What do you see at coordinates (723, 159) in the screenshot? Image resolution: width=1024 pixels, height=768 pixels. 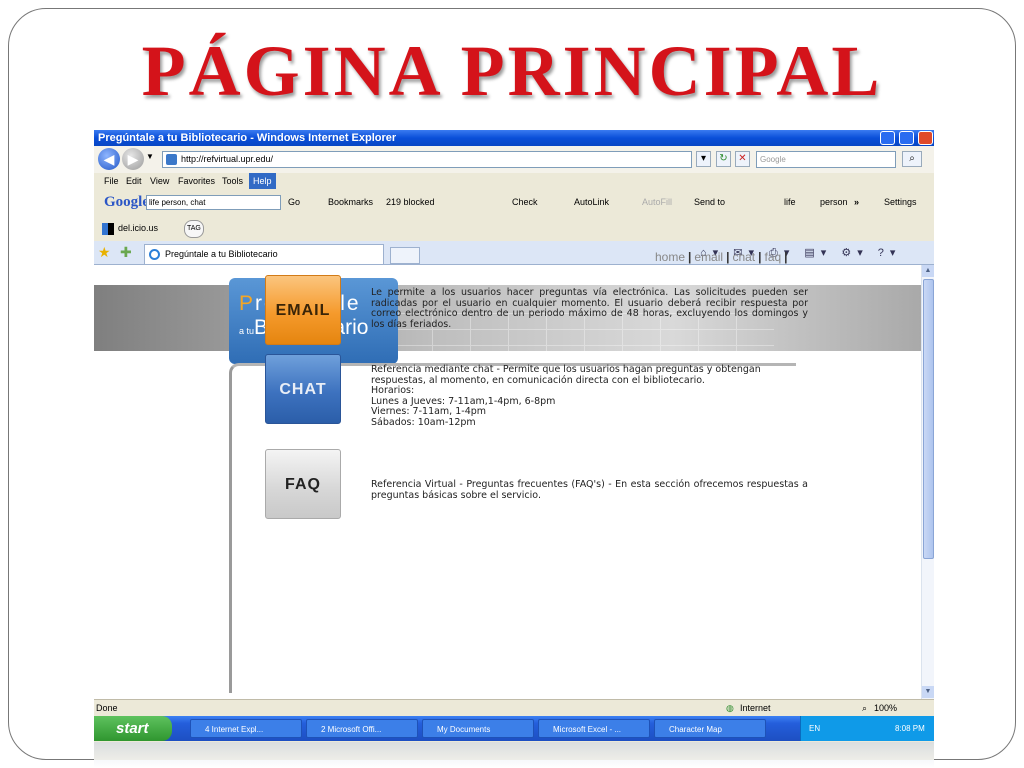 I see `refresh-icon: ↻` at bounding box center [723, 159].